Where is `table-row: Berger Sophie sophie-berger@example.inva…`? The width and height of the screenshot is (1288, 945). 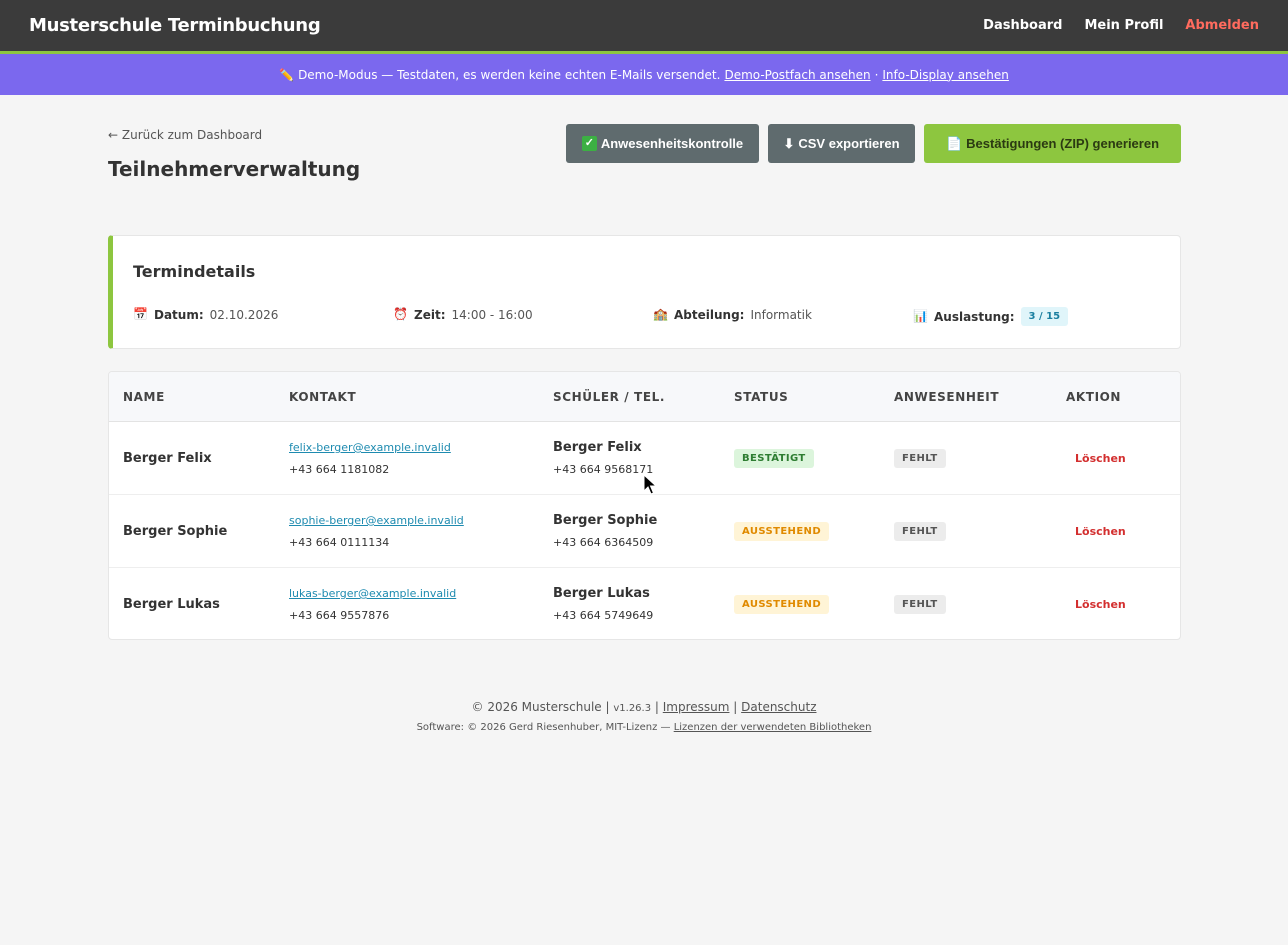 table-row: Berger Sophie sophie-berger@example.inva… is located at coordinates (644, 531).